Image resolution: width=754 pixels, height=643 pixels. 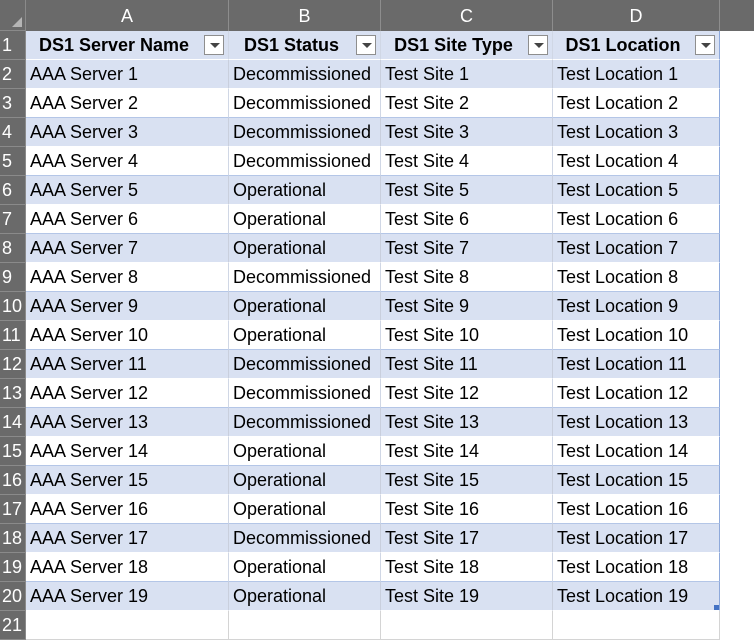 What do you see at coordinates (13, 103) in the screenshot?
I see `row-header-3: 3` at bounding box center [13, 103].